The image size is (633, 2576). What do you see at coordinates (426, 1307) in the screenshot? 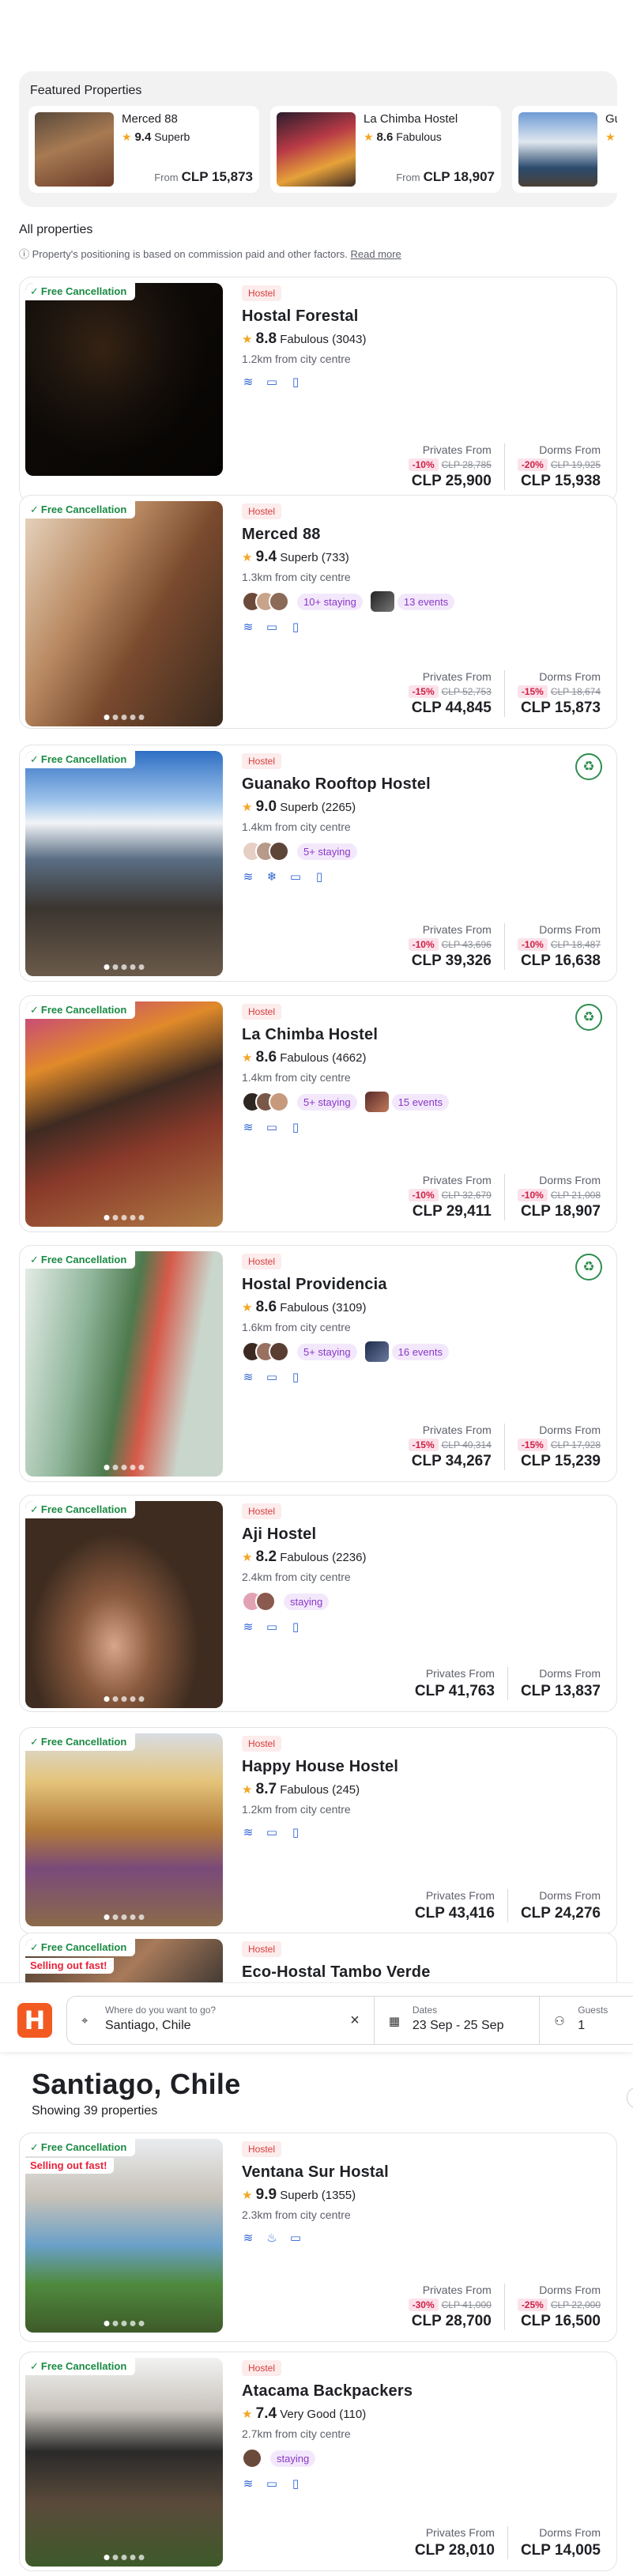
I see `rating: ★ 8.6 Fabulous (3109)` at bounding box center [426, 1307].